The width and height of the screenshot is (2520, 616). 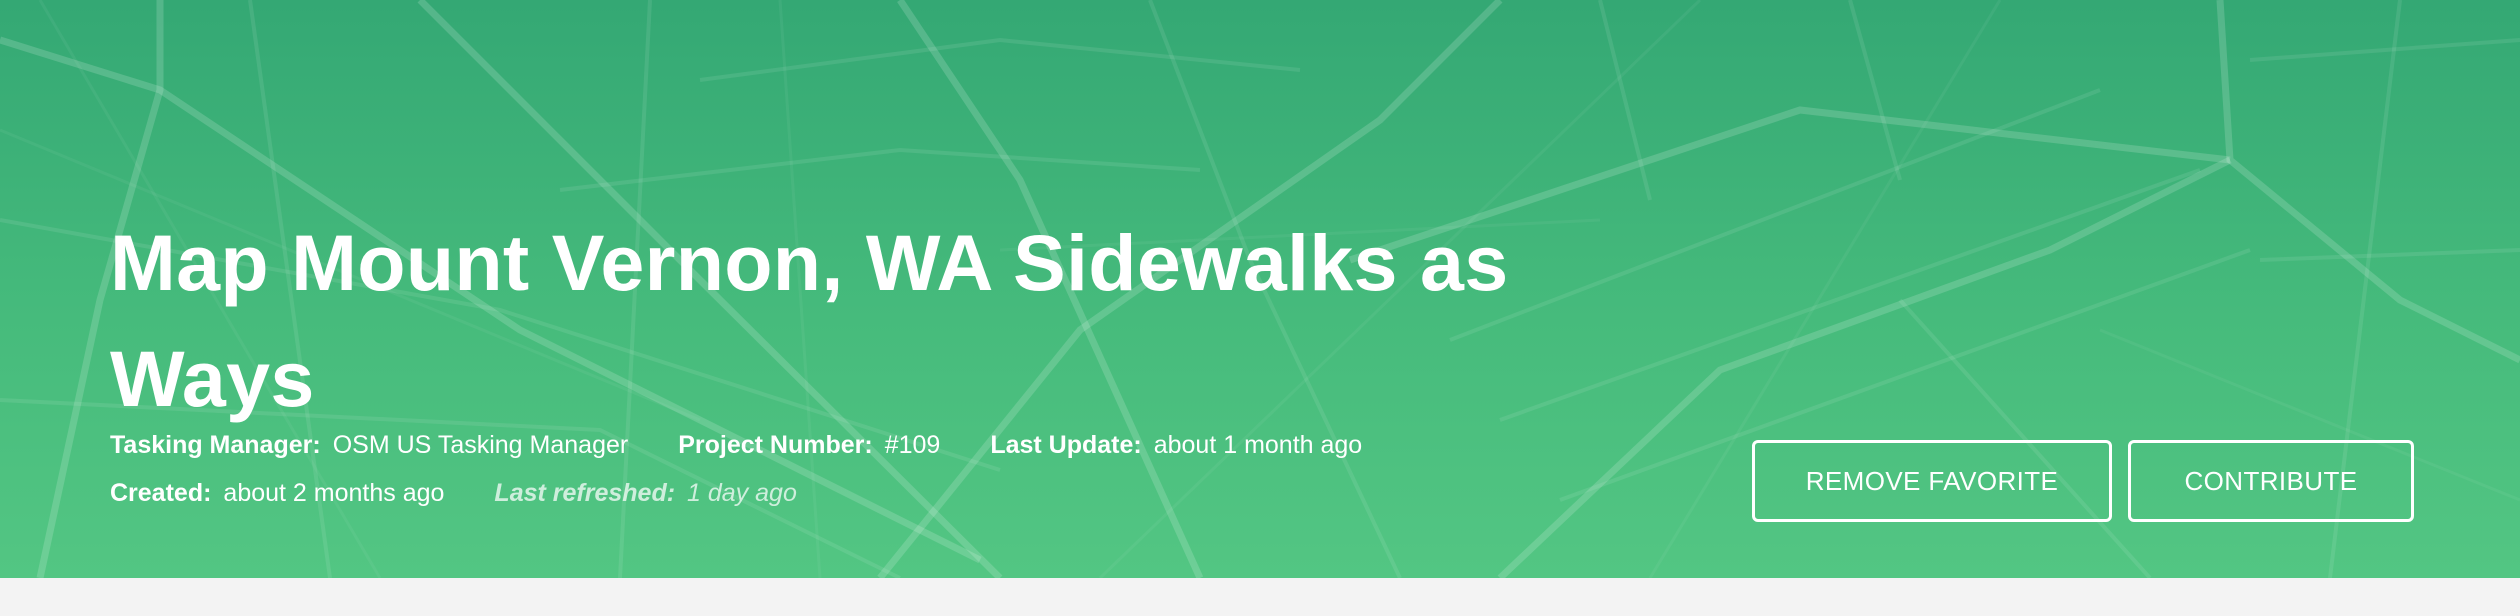 I want to click on last-refreshed-info: Last refreshed: 1 day ago, so click(x=645, y=493).